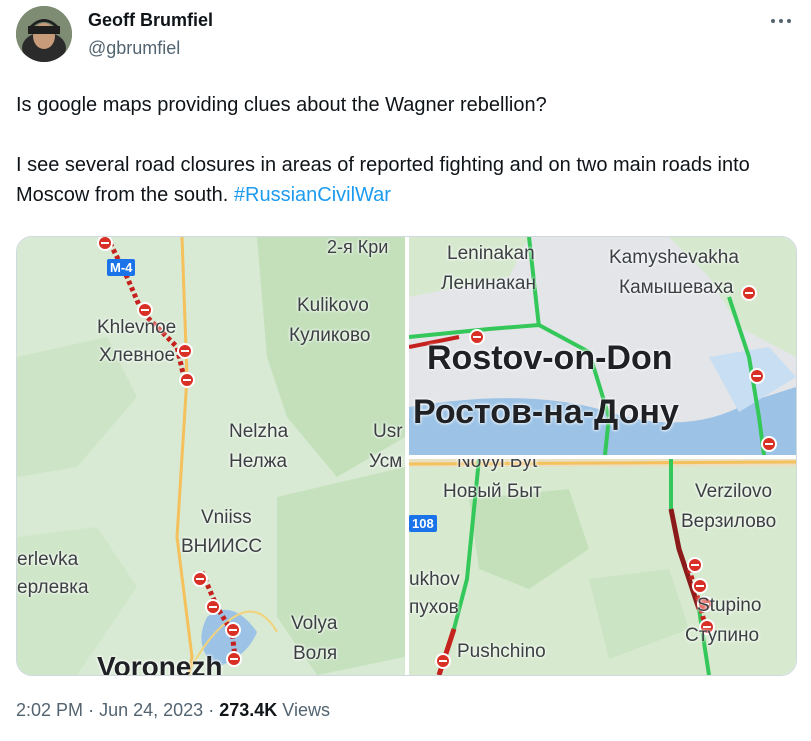 The image size is (811, 741). Describe the element at coordinates (386, 461) in the screenshot. I see `map-label: Усм` at that location.